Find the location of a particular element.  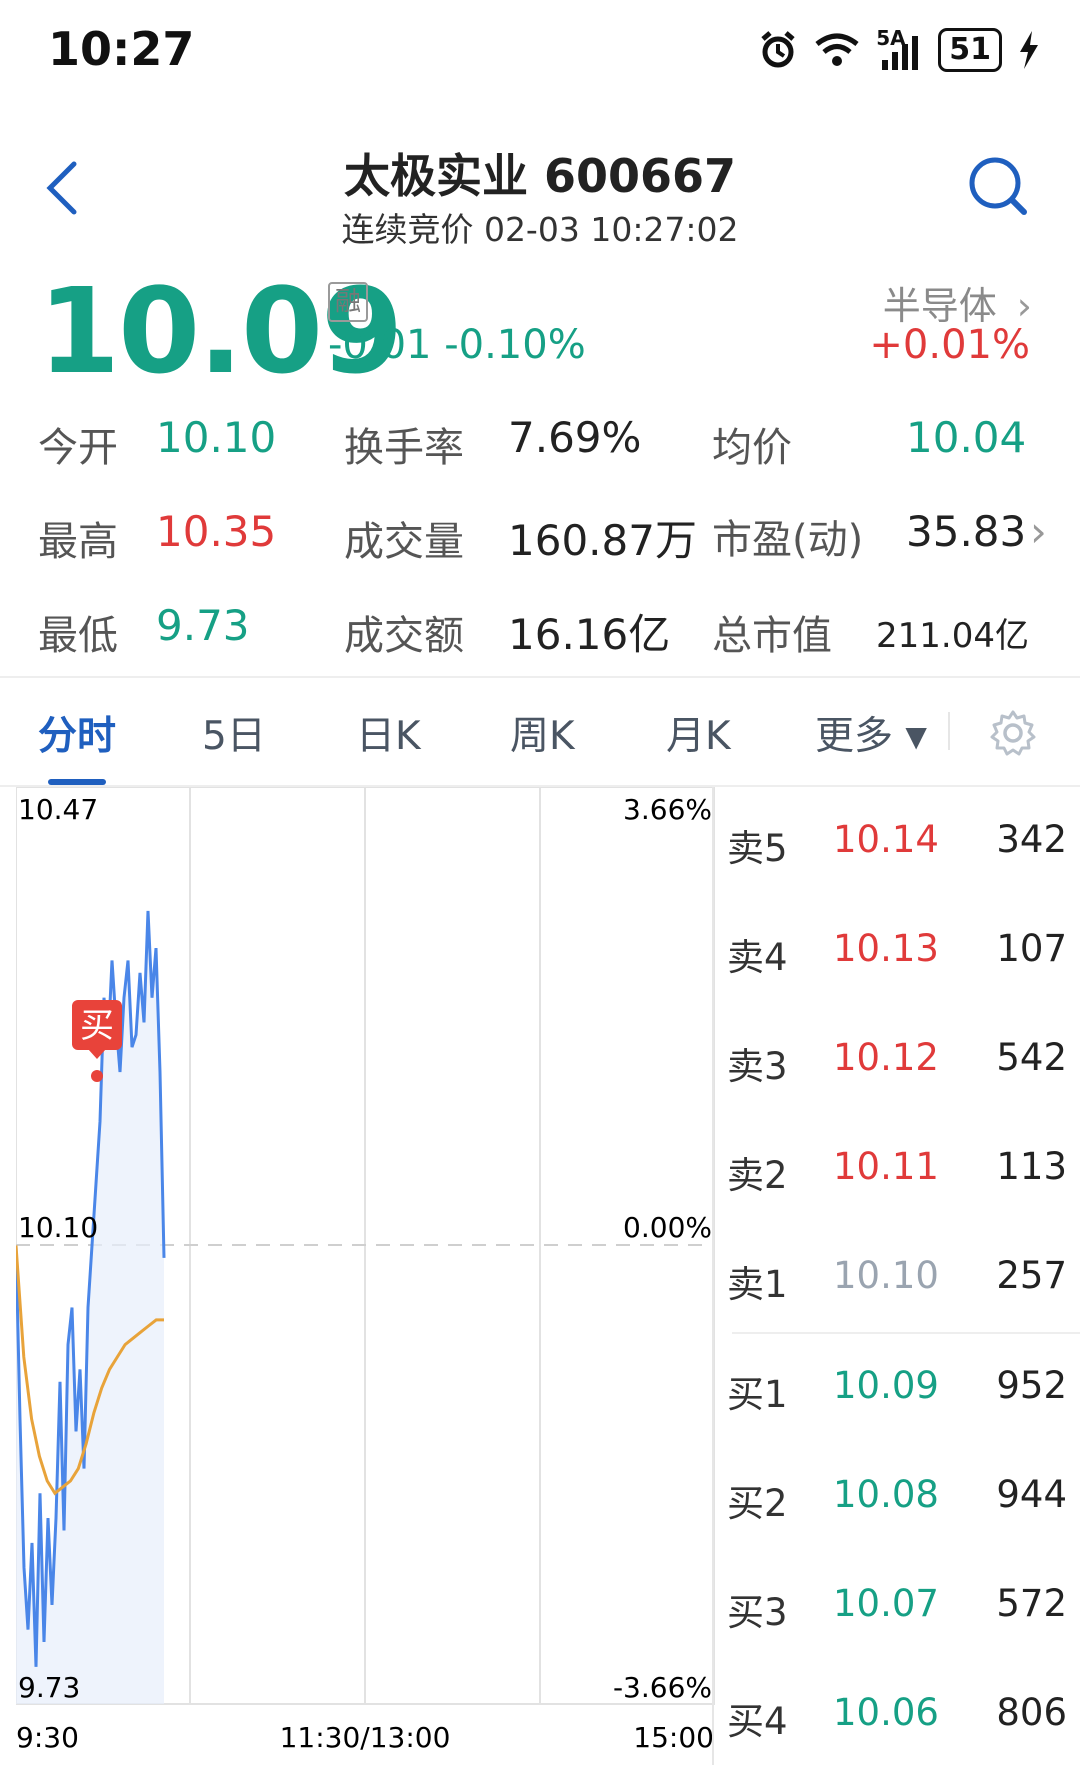

search-icon is located at coordinates (998, 186).